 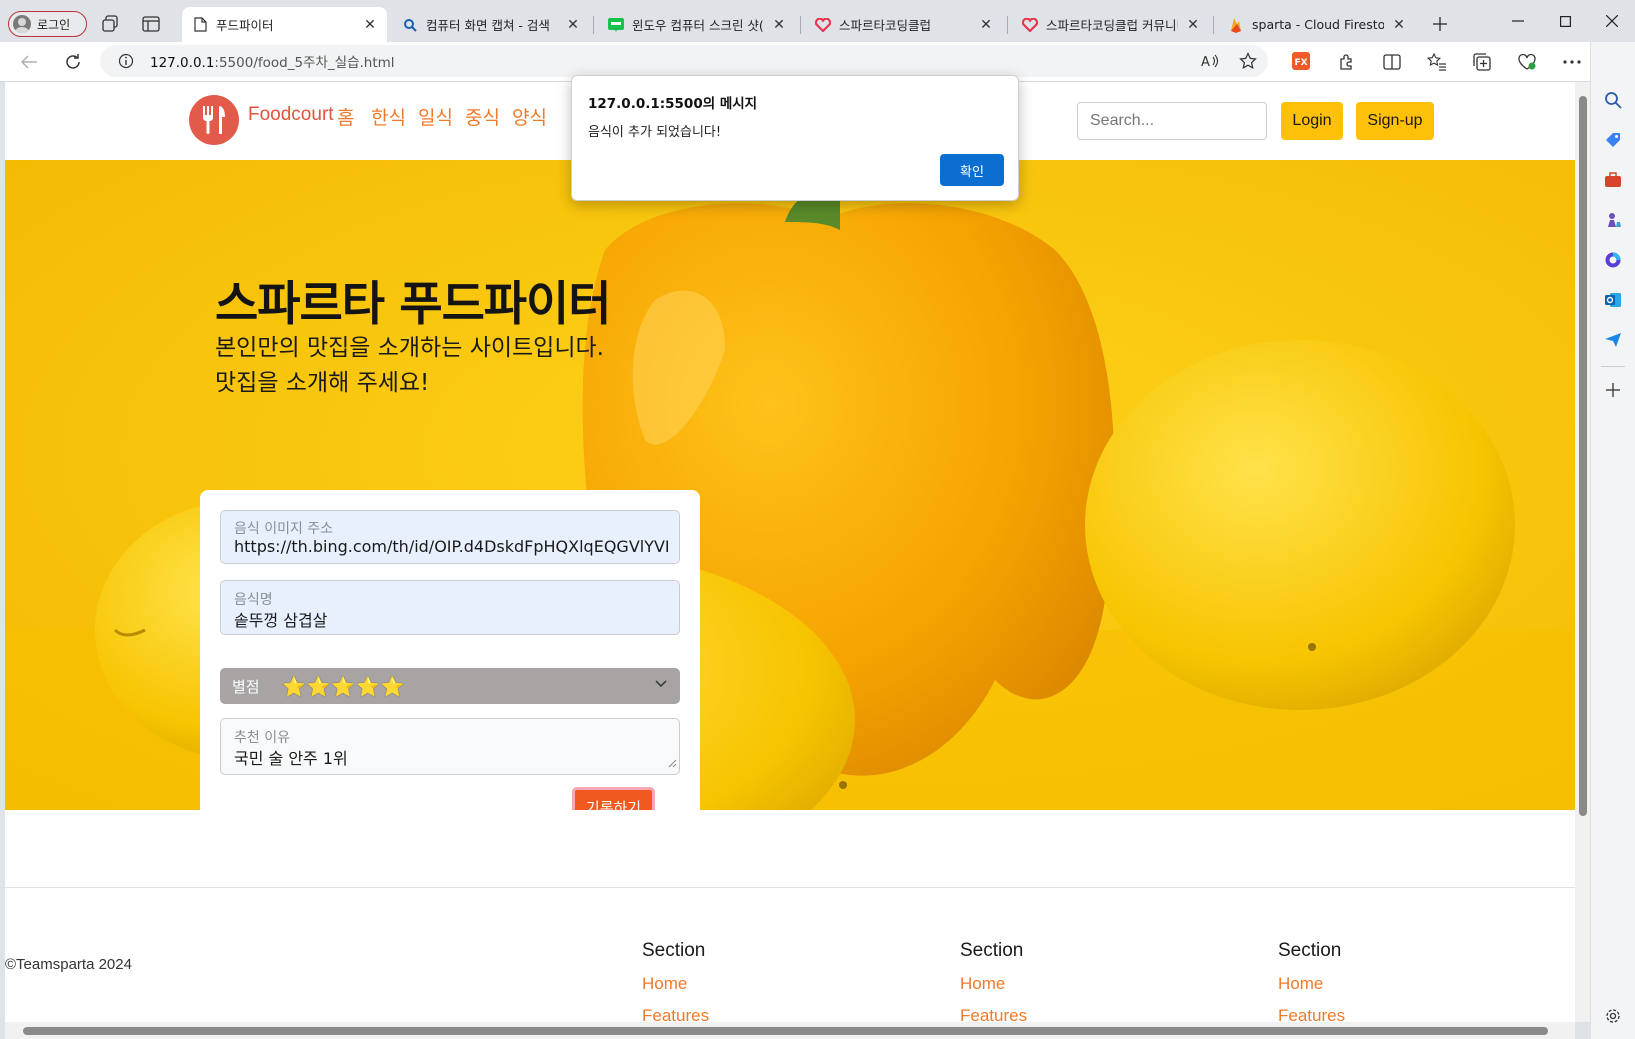 I want to click on tab-title: 컴퓨터 화면 캡쳐 - 검색, so click(x=488, y=25).